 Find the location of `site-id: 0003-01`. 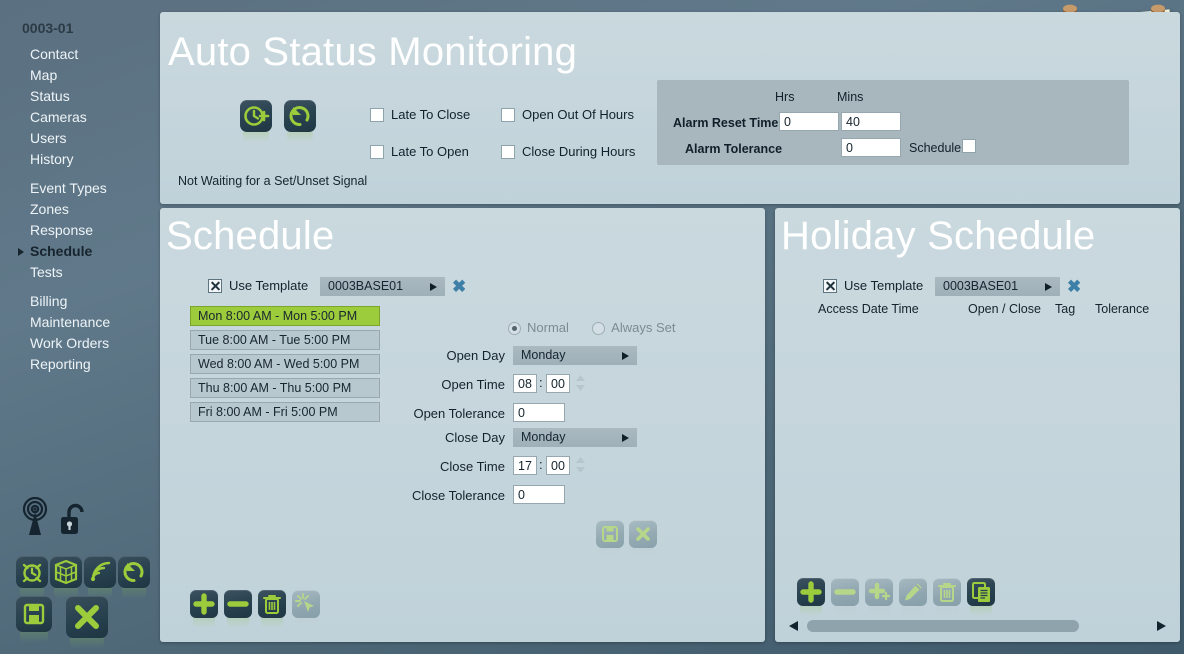

site-id: 0003-01 is located at coordinates (48, 28).